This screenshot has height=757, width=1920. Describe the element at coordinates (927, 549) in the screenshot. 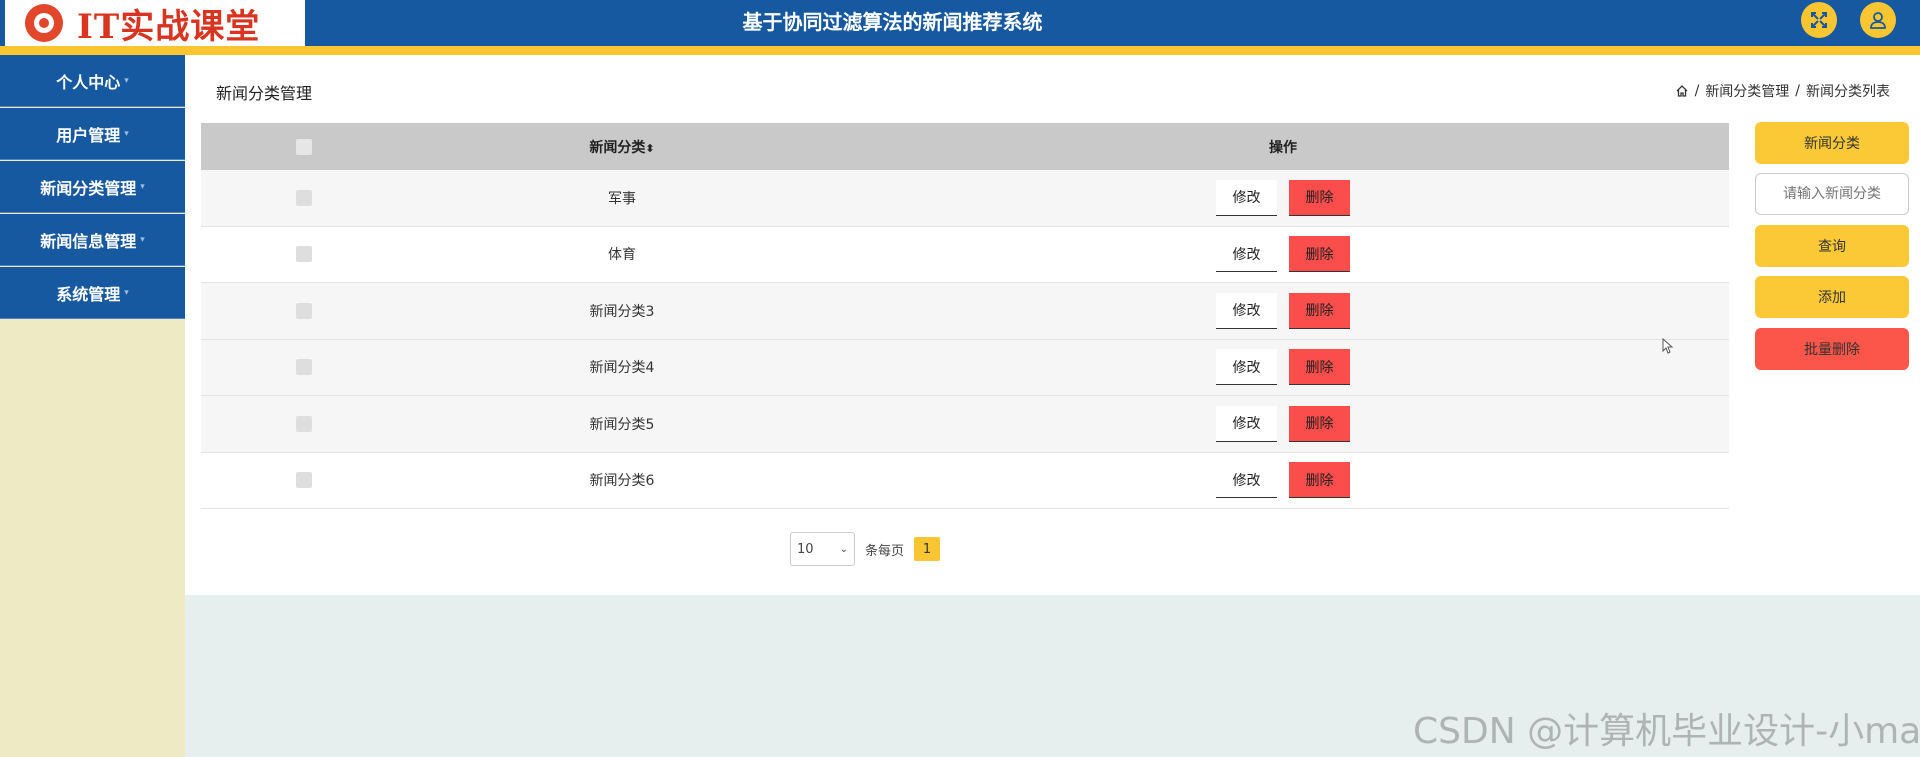

I see `page-button-current: 1` at that location.